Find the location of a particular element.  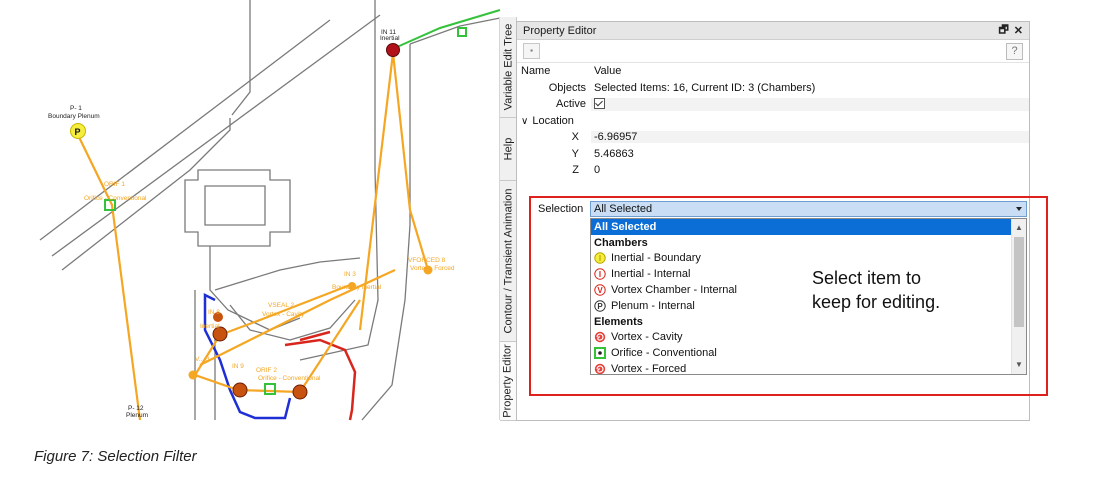

tab-variable-edit-tree-label: Variable Edit Tree is located at coordinates (508, 67).